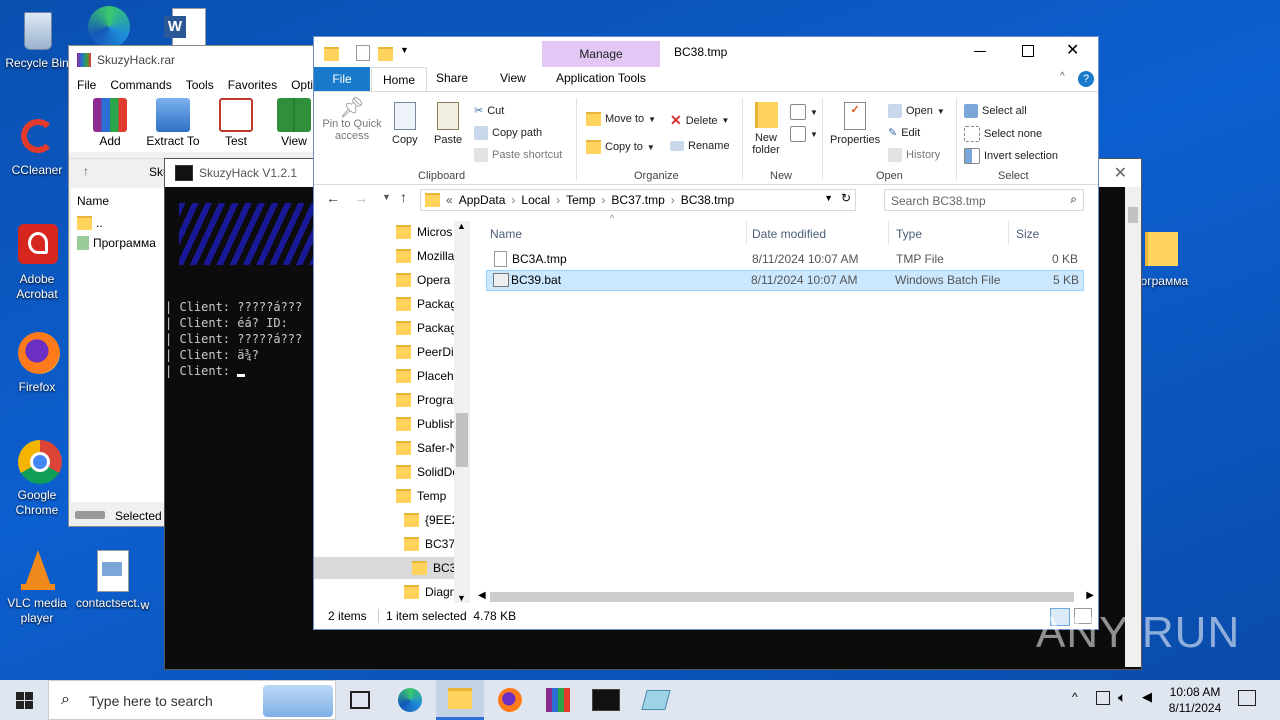 Image resolution: width=1280 pixels, height=720 pixels. What do you see at coordinates (199, 60) in the screenshot?
I see `winrar-titlebar: SkuzyHack.rar` at bounding box center [199, 60].